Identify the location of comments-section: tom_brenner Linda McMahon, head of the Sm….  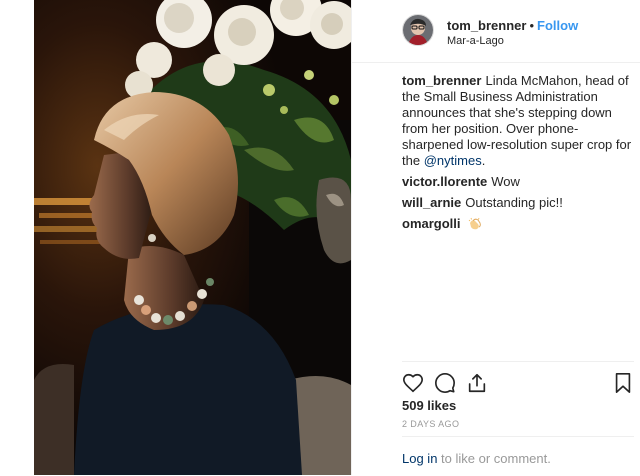
(518, 155).